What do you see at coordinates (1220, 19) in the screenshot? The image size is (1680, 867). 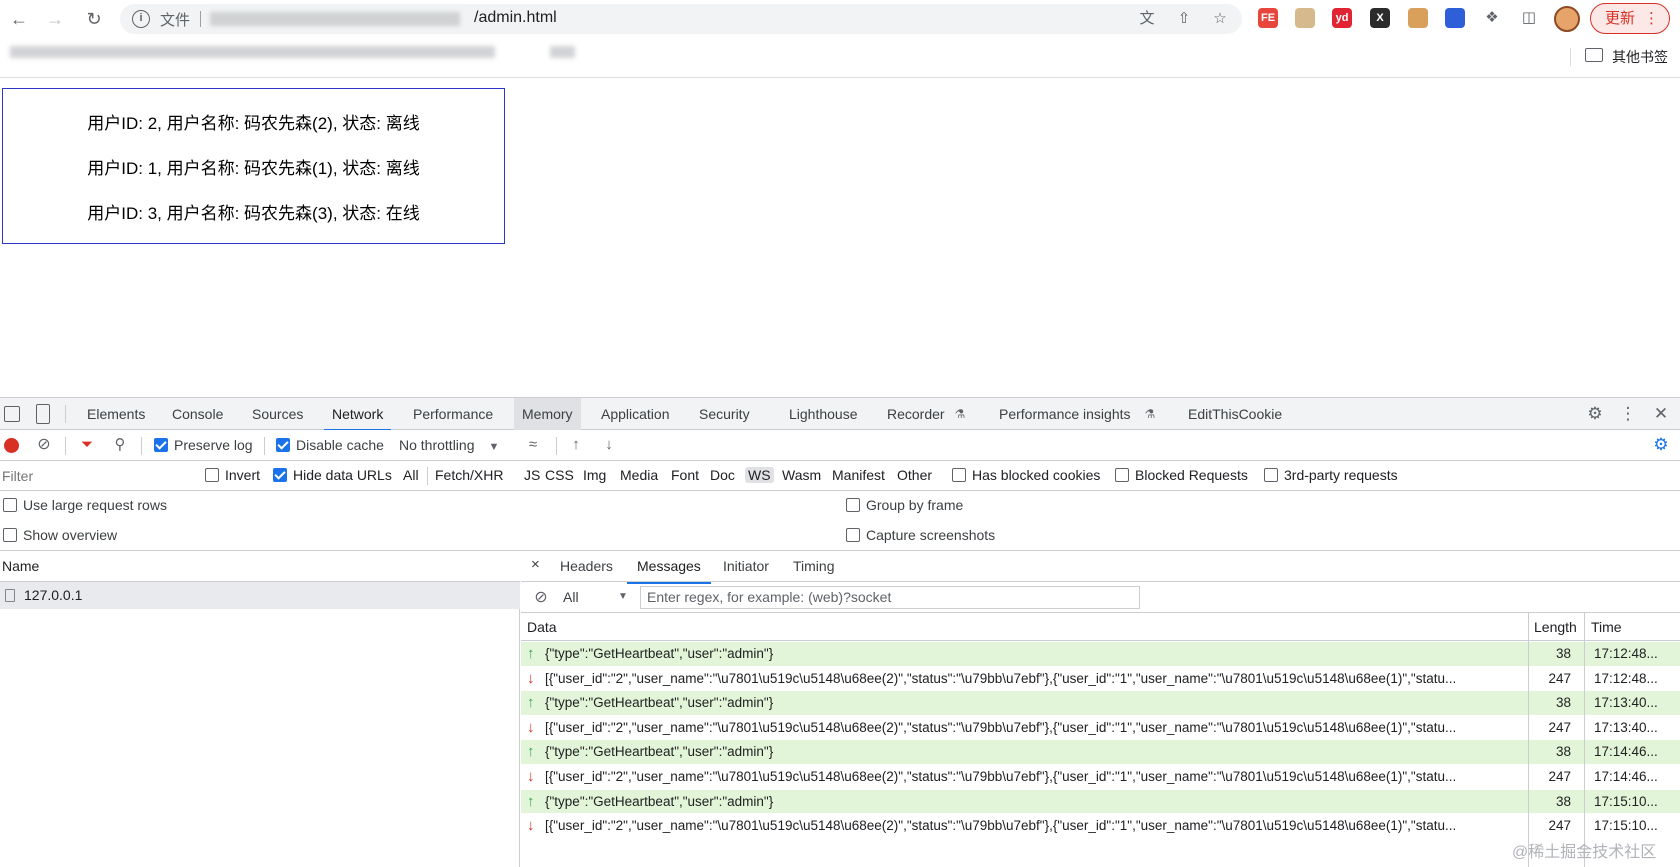 I see `bookmark-star-icon: ☆` at bounding box center [1220, 19].